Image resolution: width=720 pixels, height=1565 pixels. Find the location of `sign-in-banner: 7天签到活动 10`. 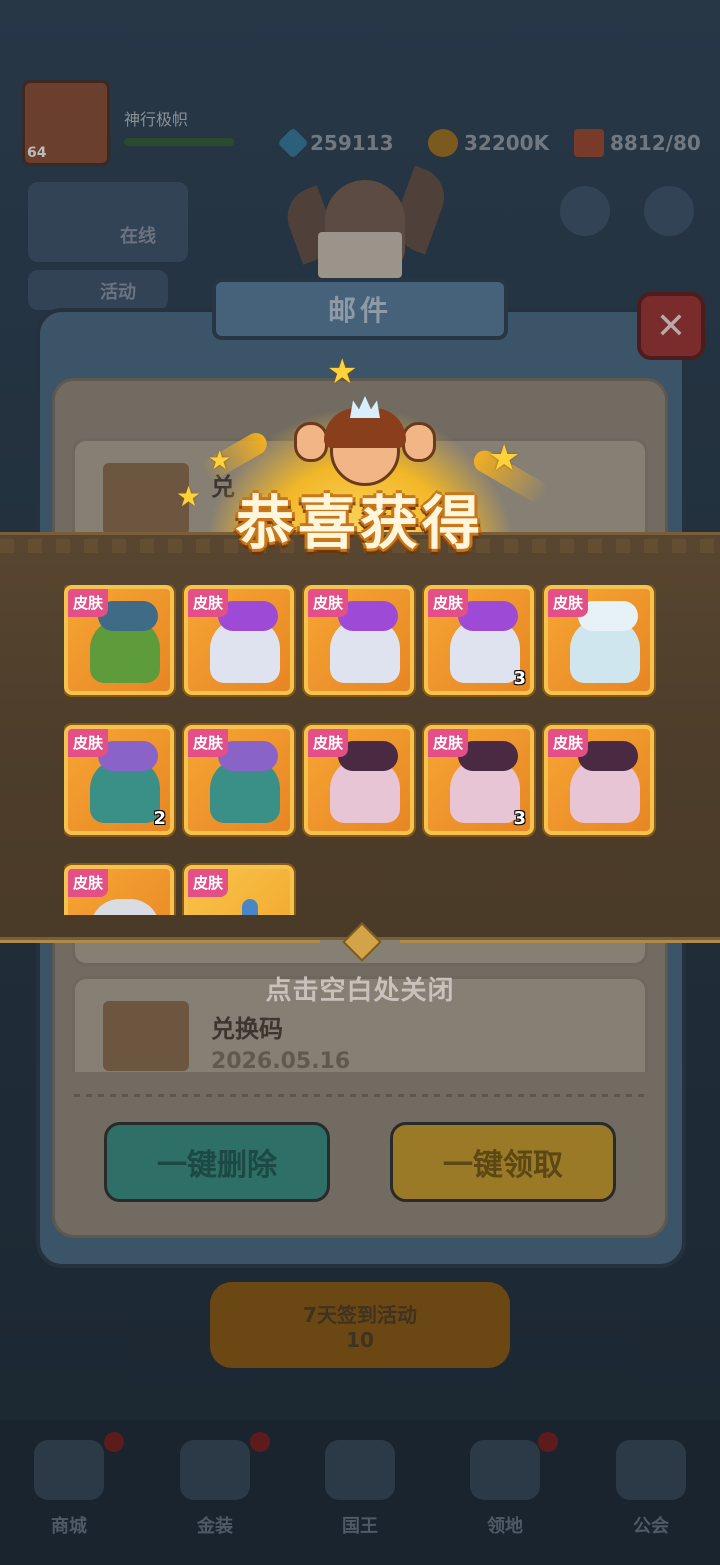

sign-in-banner: 7天签到活动 10 is located at coordinates (360, 1325).